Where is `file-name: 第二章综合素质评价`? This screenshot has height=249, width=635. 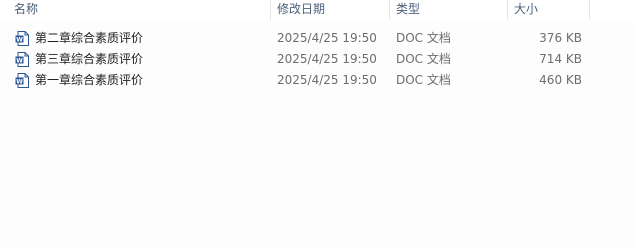 file-name: 第二章综合素质评价 is located at coordinates (89, 38).